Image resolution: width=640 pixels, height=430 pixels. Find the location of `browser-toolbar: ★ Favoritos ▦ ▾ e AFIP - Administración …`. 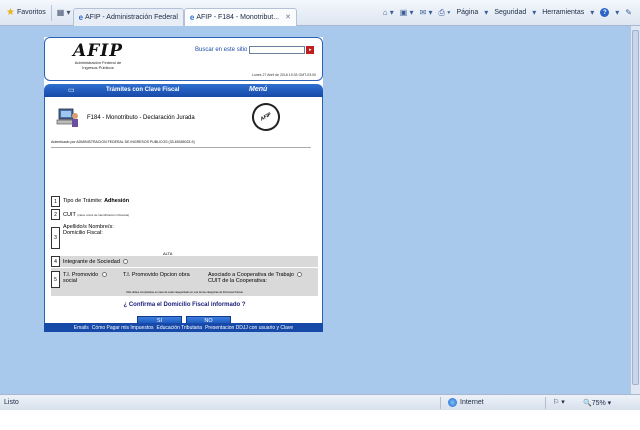

browser-toolbar: ★ Favoritos ▦ ▾ e AFIP - Administración … is located at coordinates (320, 13).